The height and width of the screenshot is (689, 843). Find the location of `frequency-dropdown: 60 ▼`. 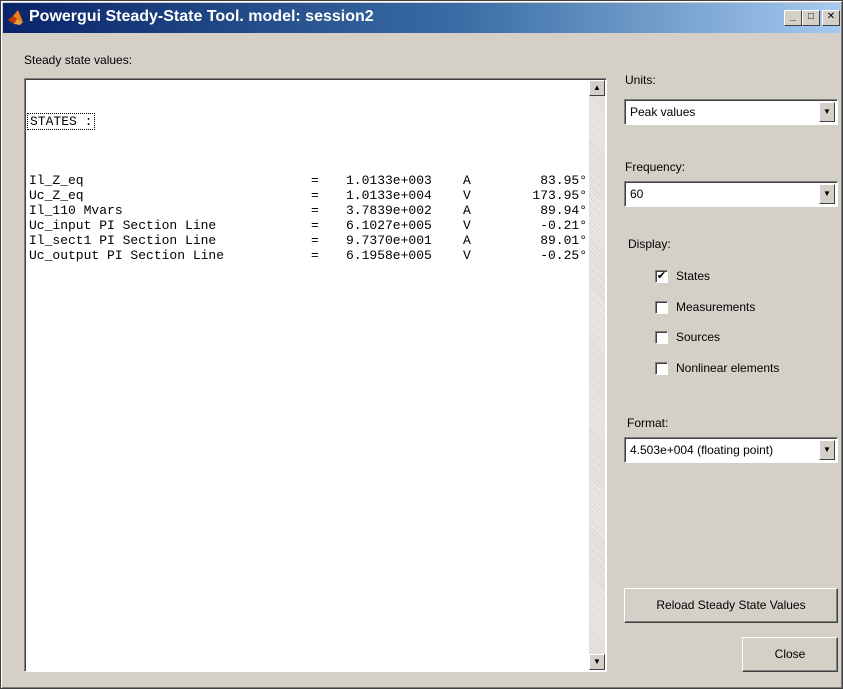

frequency-dropdown: 60 ▼ is located at coordinates (731, 194).